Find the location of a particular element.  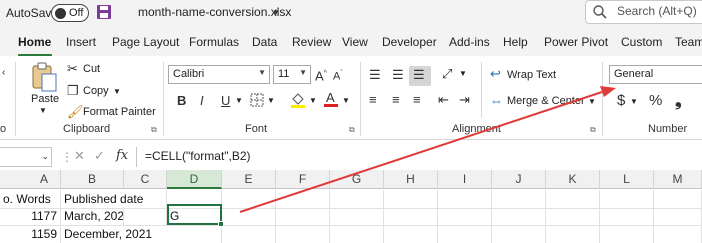

column-header-l: L is located at coordinates (627, 179).